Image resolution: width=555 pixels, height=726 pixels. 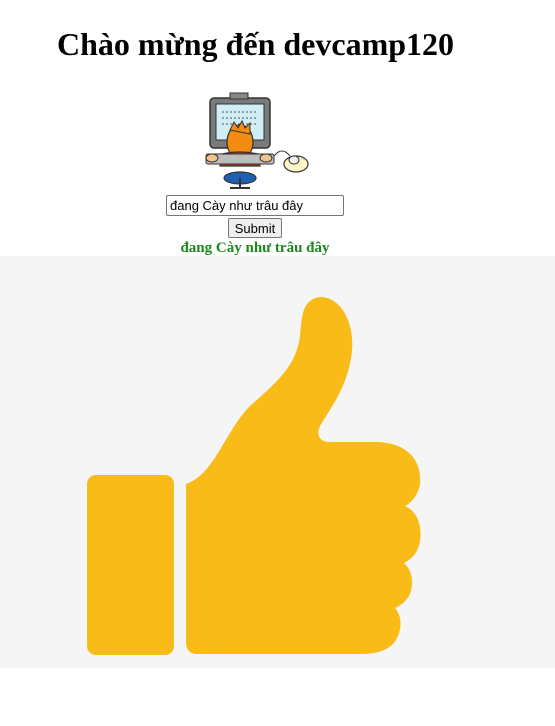 I want to click on entry-form: Submit đang Cày như trâu đây, so click(x=255, y=226).